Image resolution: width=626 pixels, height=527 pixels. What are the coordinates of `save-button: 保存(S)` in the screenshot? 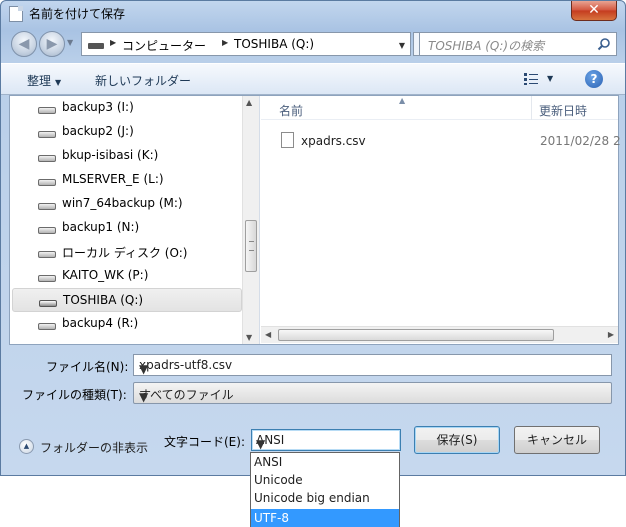 It's located at (457, 440).